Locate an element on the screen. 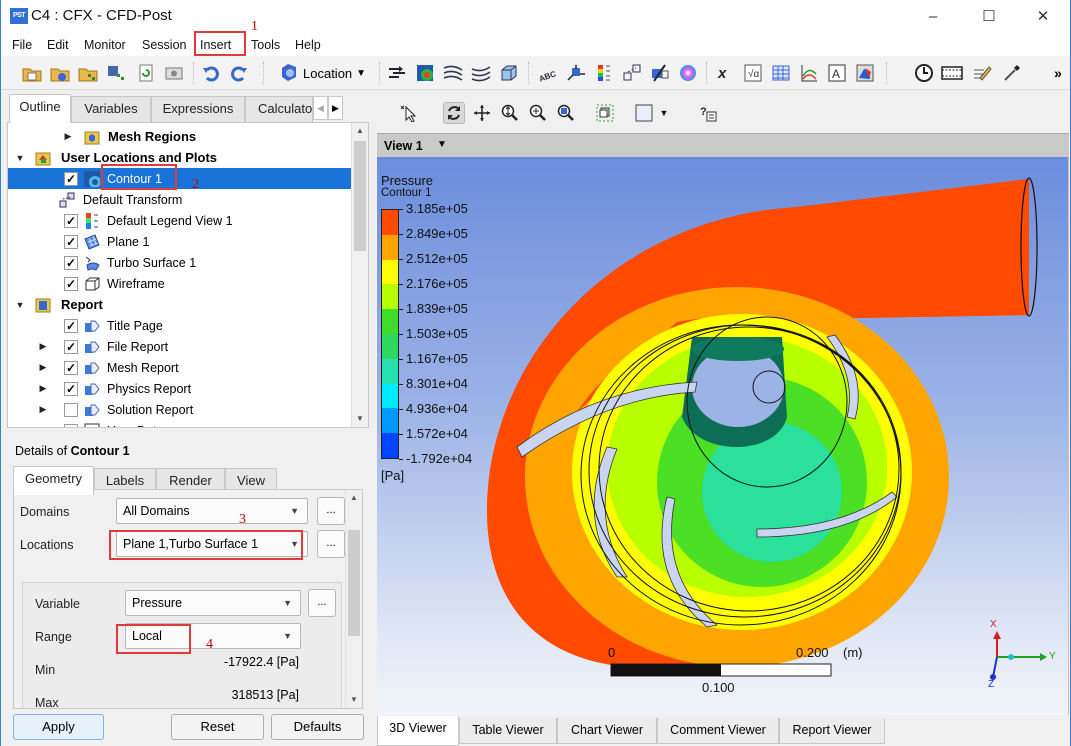 The height and width of the screenshot is (746, 1071). chart-icon is located at coordinates (809, 73).